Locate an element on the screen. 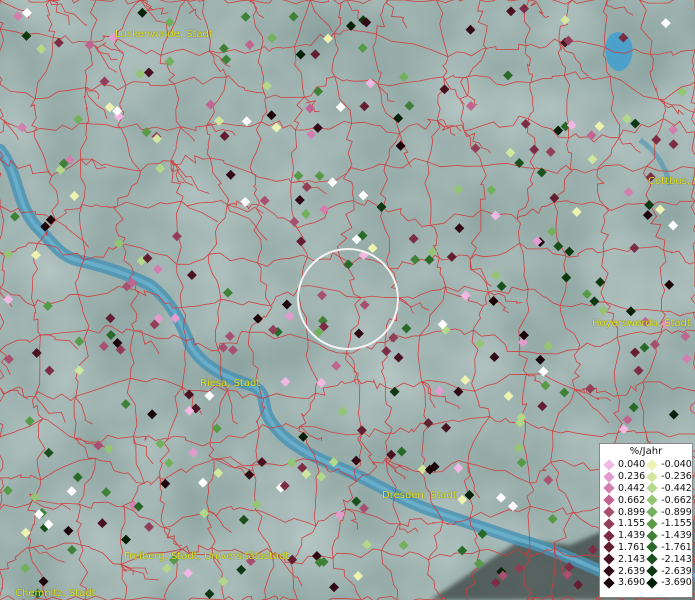 This screenshot has height=600, width=695. legend-value: 2.639 is located at coordinates (632, 571).